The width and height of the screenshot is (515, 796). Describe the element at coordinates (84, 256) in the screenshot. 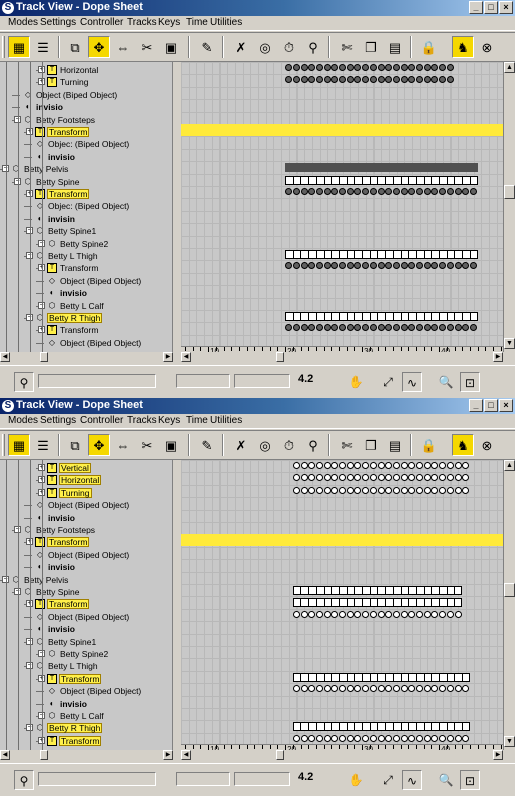

I see `tree-row: −⬡Betty L Thigh` at that location.